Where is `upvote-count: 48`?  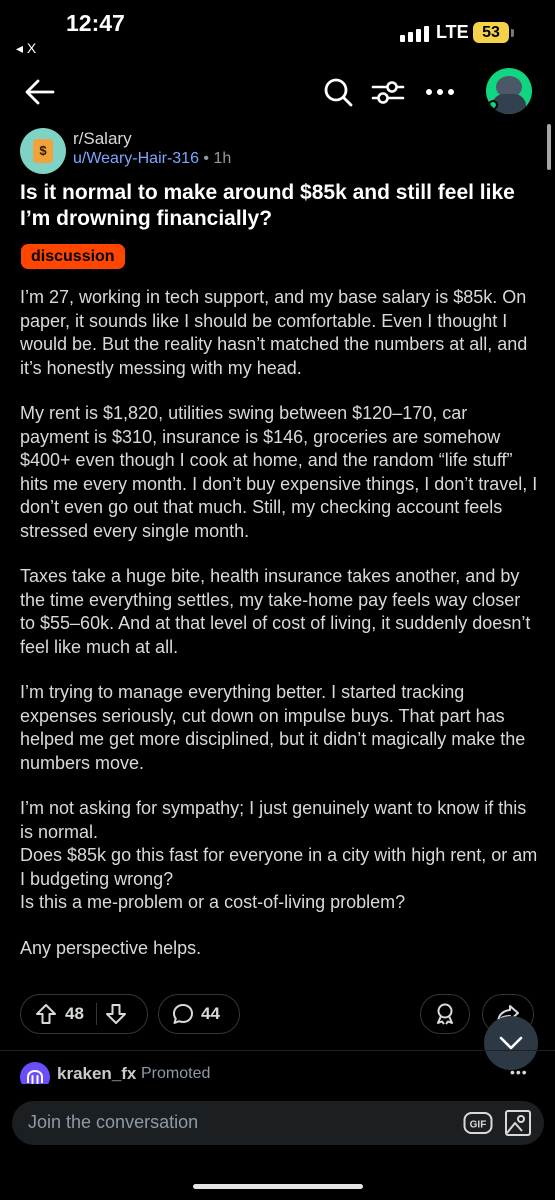
upvote-count: 48 is located at coordinates (74, 1013).